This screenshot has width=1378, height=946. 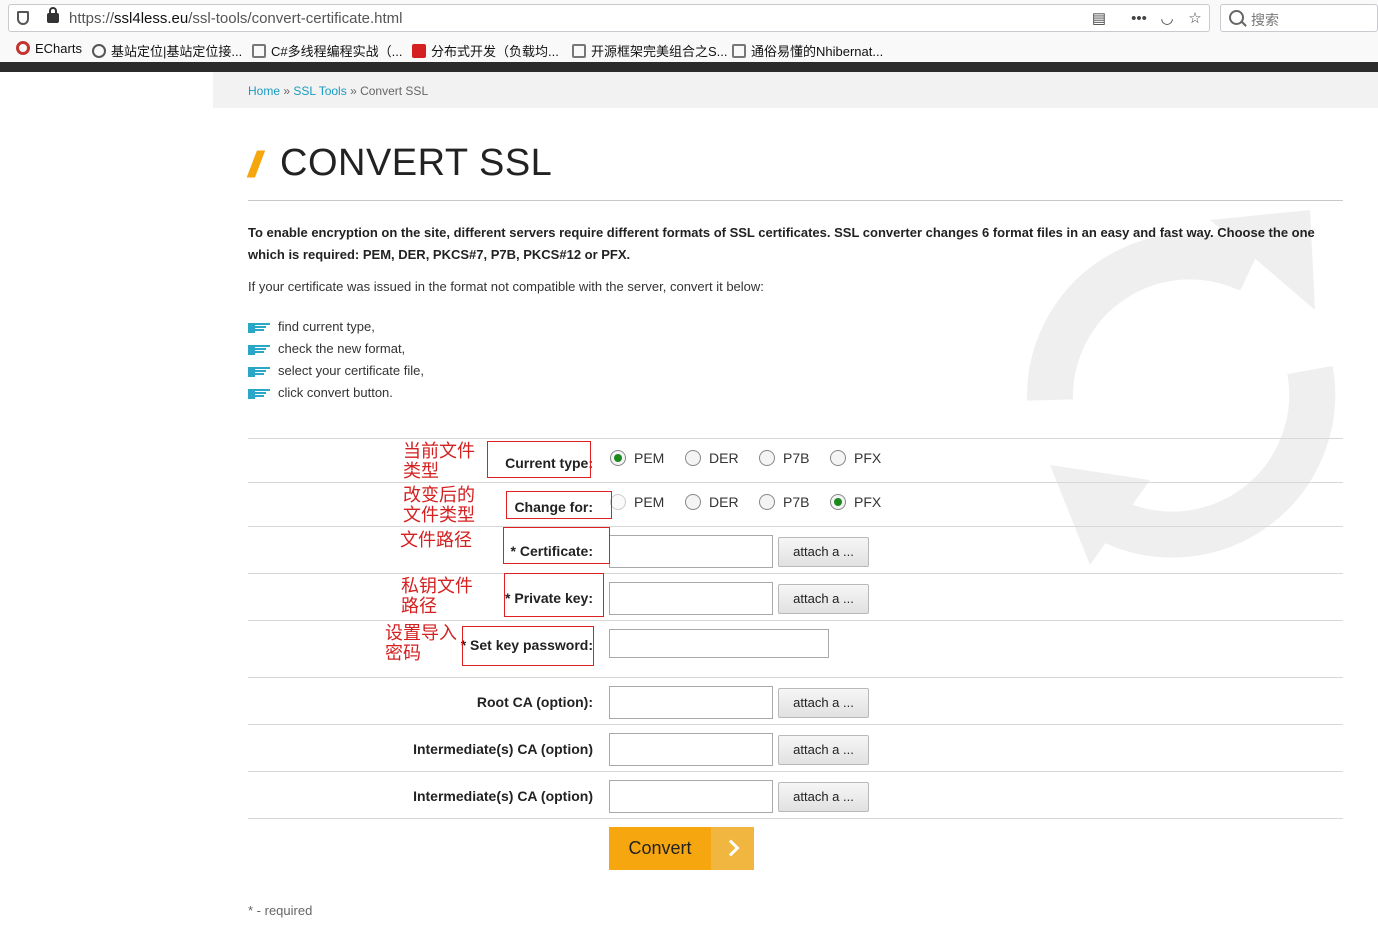 What do you see at coordinates (342, 348) in the screenshot?
I see `step-text: check the new format,` at bounding box center [342, 348].